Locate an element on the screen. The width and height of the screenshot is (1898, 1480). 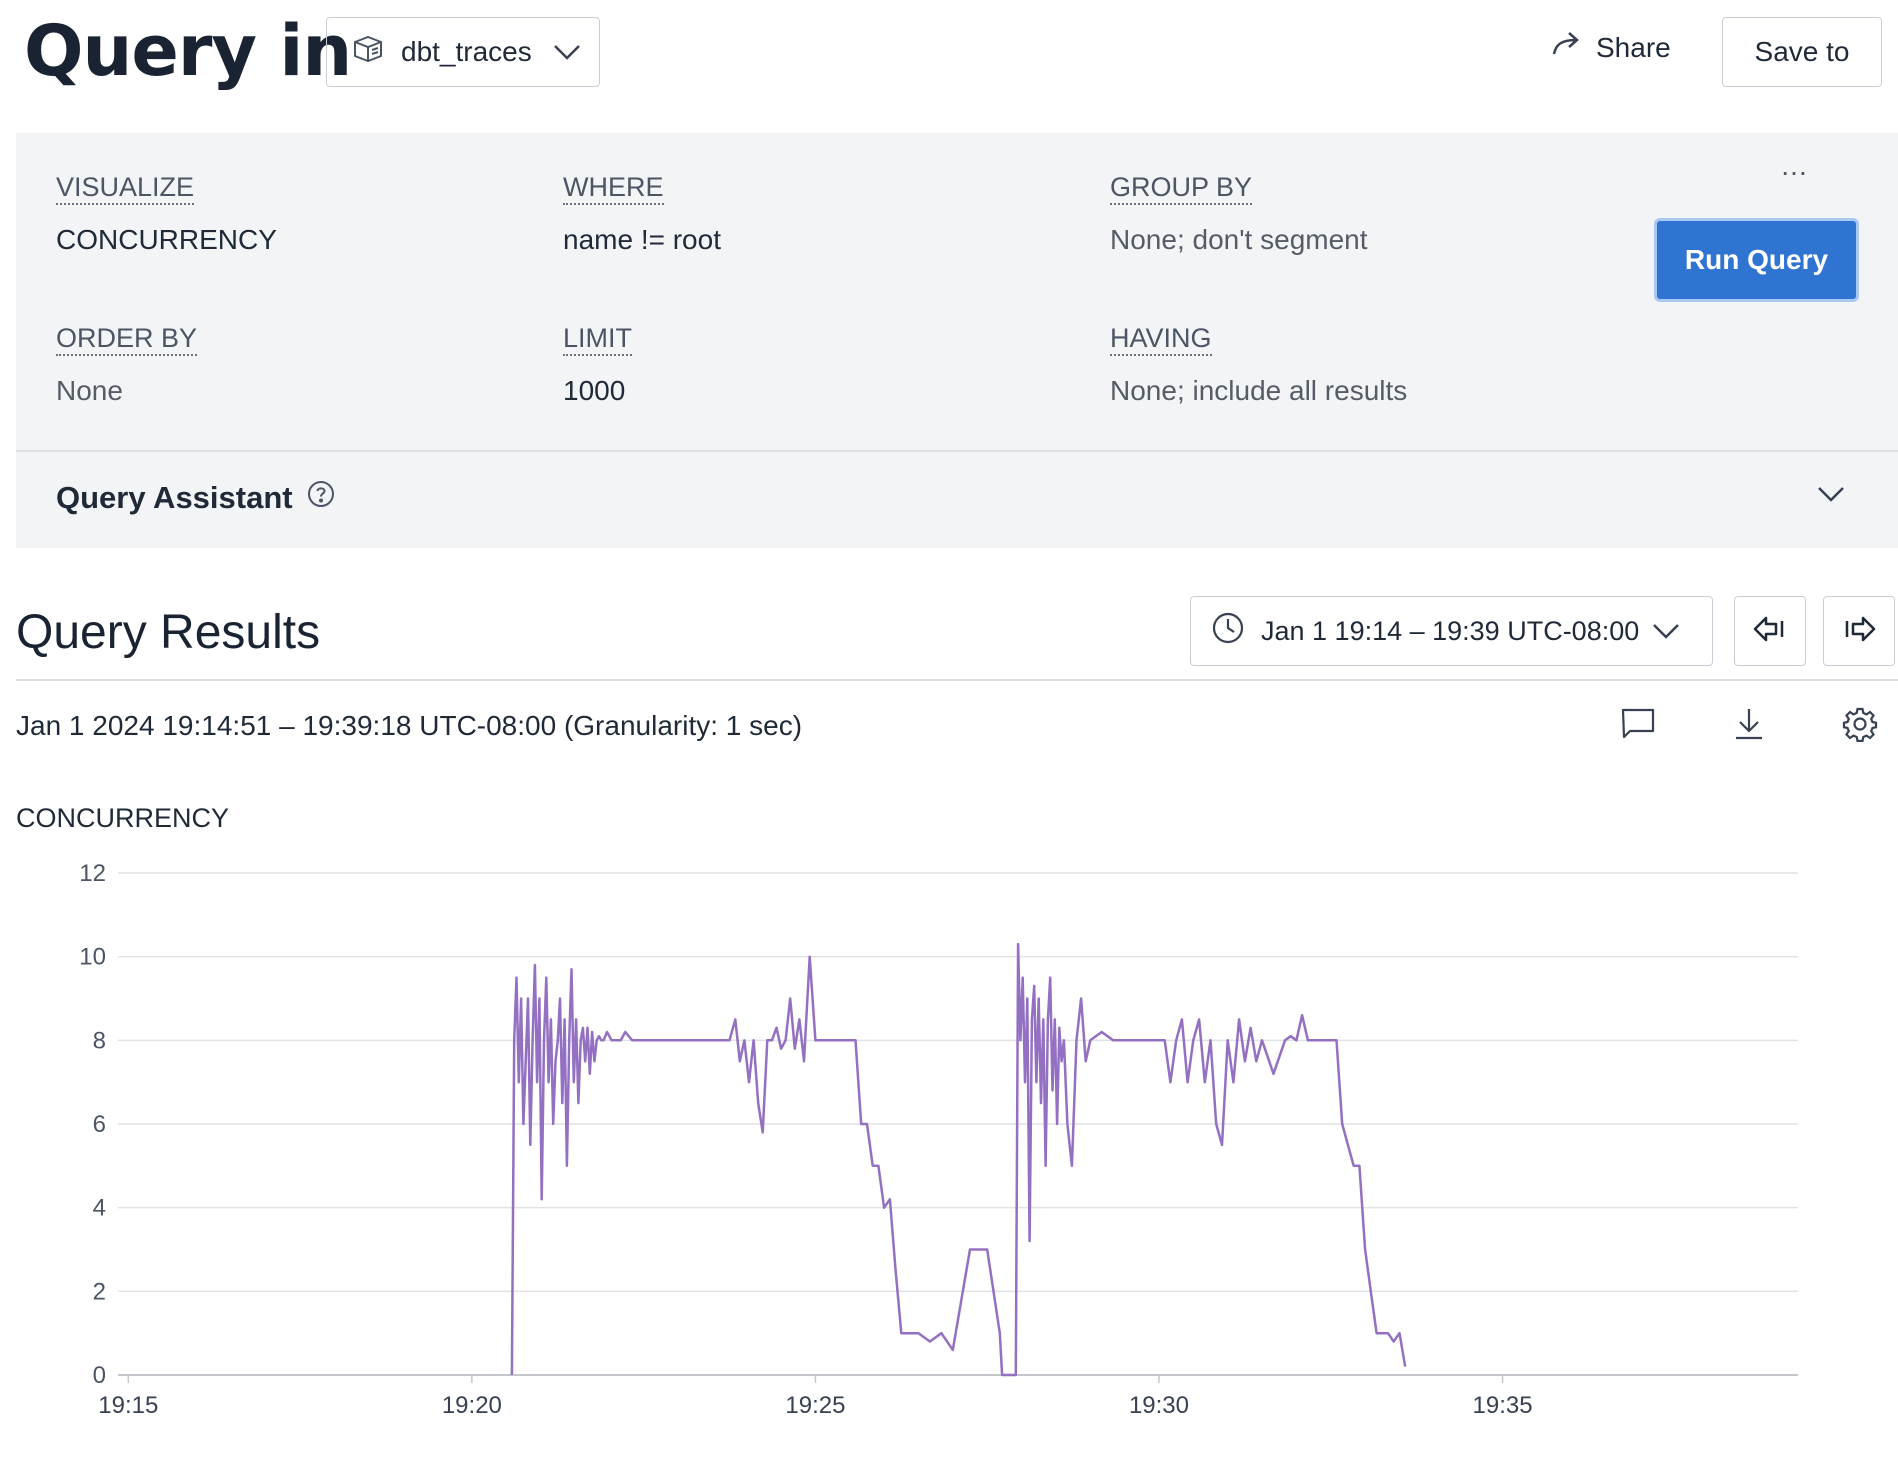
x-tick-label: 19:35 is located at coordinates (1503, 1405).